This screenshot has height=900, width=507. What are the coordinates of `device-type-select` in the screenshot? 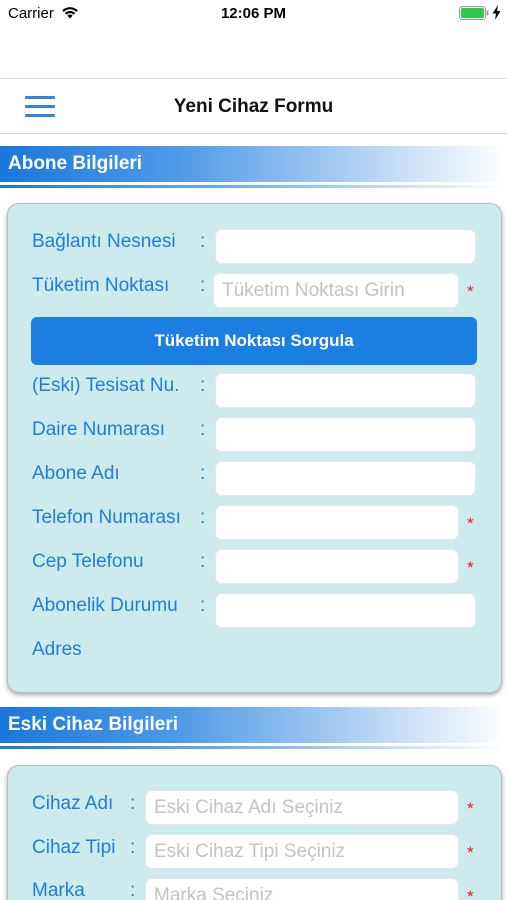 It's located at (302, 851).